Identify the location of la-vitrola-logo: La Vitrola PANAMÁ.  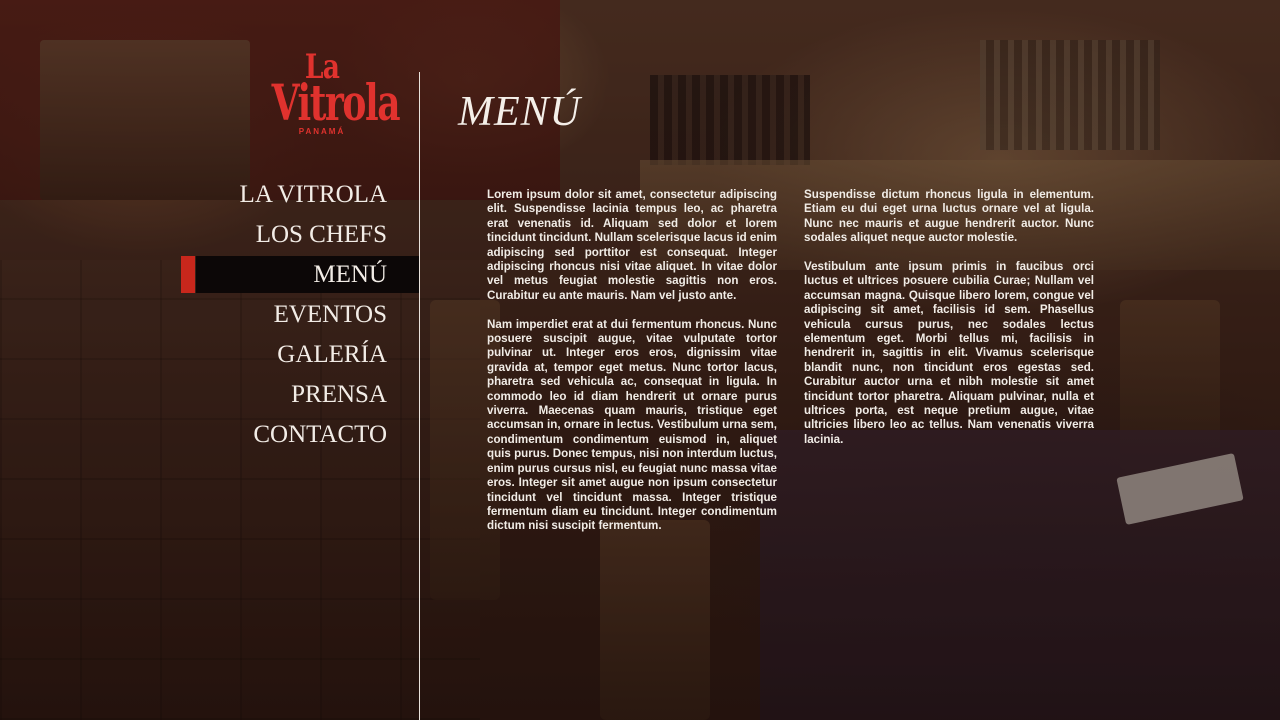
(326, 97).